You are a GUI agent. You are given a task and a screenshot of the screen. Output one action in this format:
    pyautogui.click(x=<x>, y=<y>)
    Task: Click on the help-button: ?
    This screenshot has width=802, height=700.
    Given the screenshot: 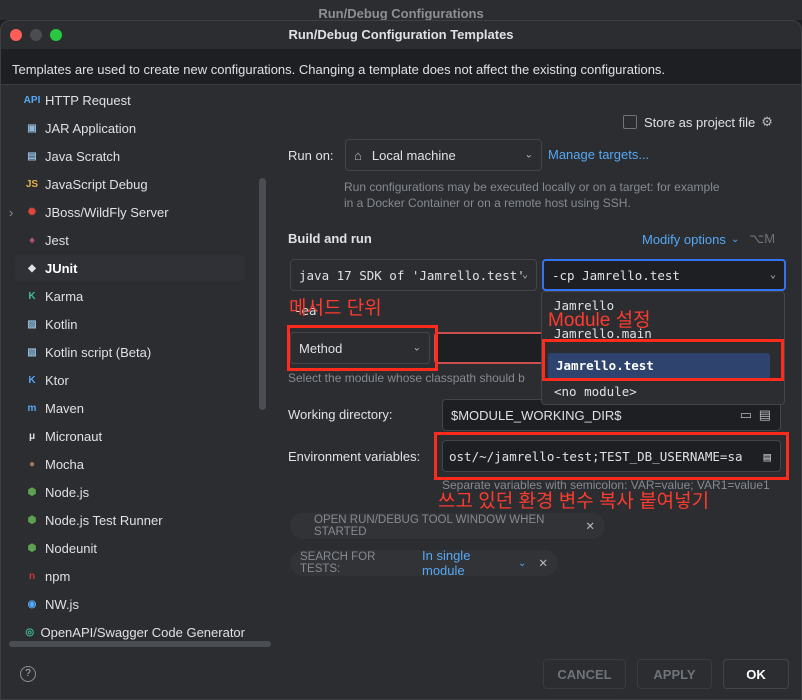 What is the action you would take?
    pyautogui.click(x=28, y=674)
    